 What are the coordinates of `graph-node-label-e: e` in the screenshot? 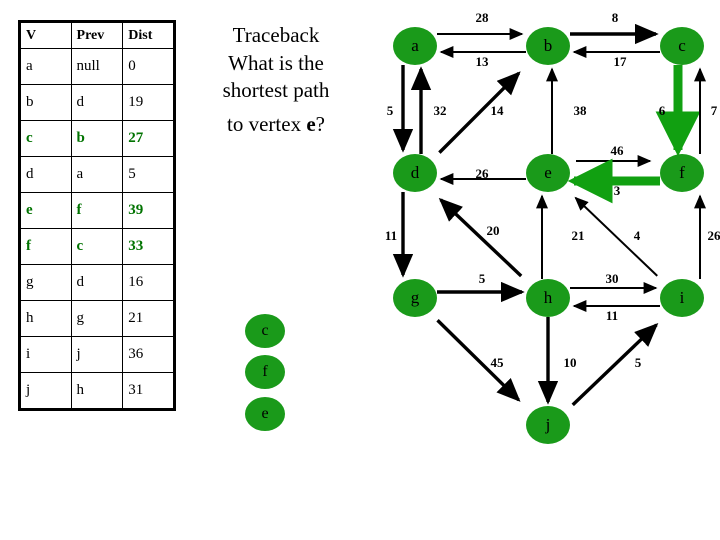 It's located at (548, 172).